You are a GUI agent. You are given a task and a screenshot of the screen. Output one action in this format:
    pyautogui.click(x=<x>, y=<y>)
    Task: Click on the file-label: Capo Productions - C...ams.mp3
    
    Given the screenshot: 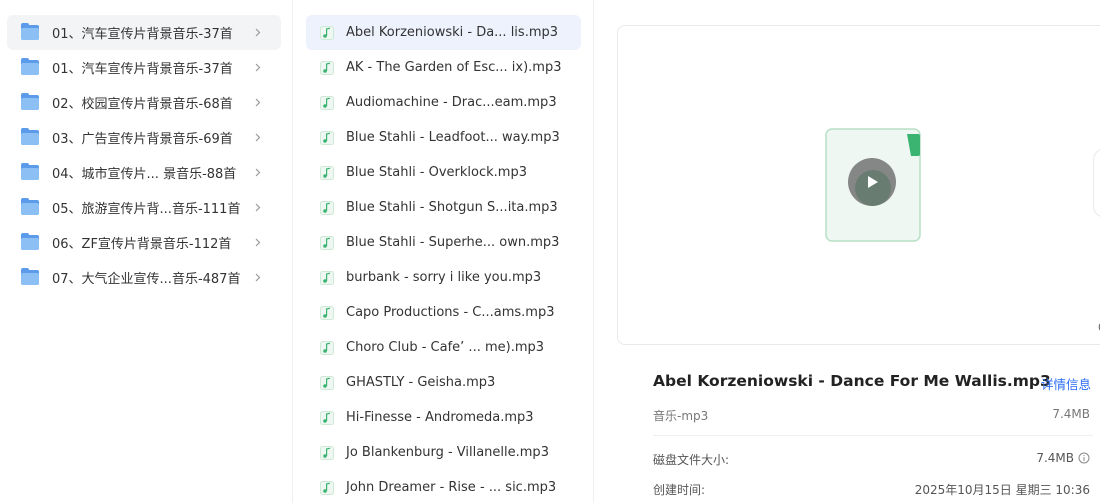 What is the action you would take?
    pyautogui.click(x=450, y=312)
    